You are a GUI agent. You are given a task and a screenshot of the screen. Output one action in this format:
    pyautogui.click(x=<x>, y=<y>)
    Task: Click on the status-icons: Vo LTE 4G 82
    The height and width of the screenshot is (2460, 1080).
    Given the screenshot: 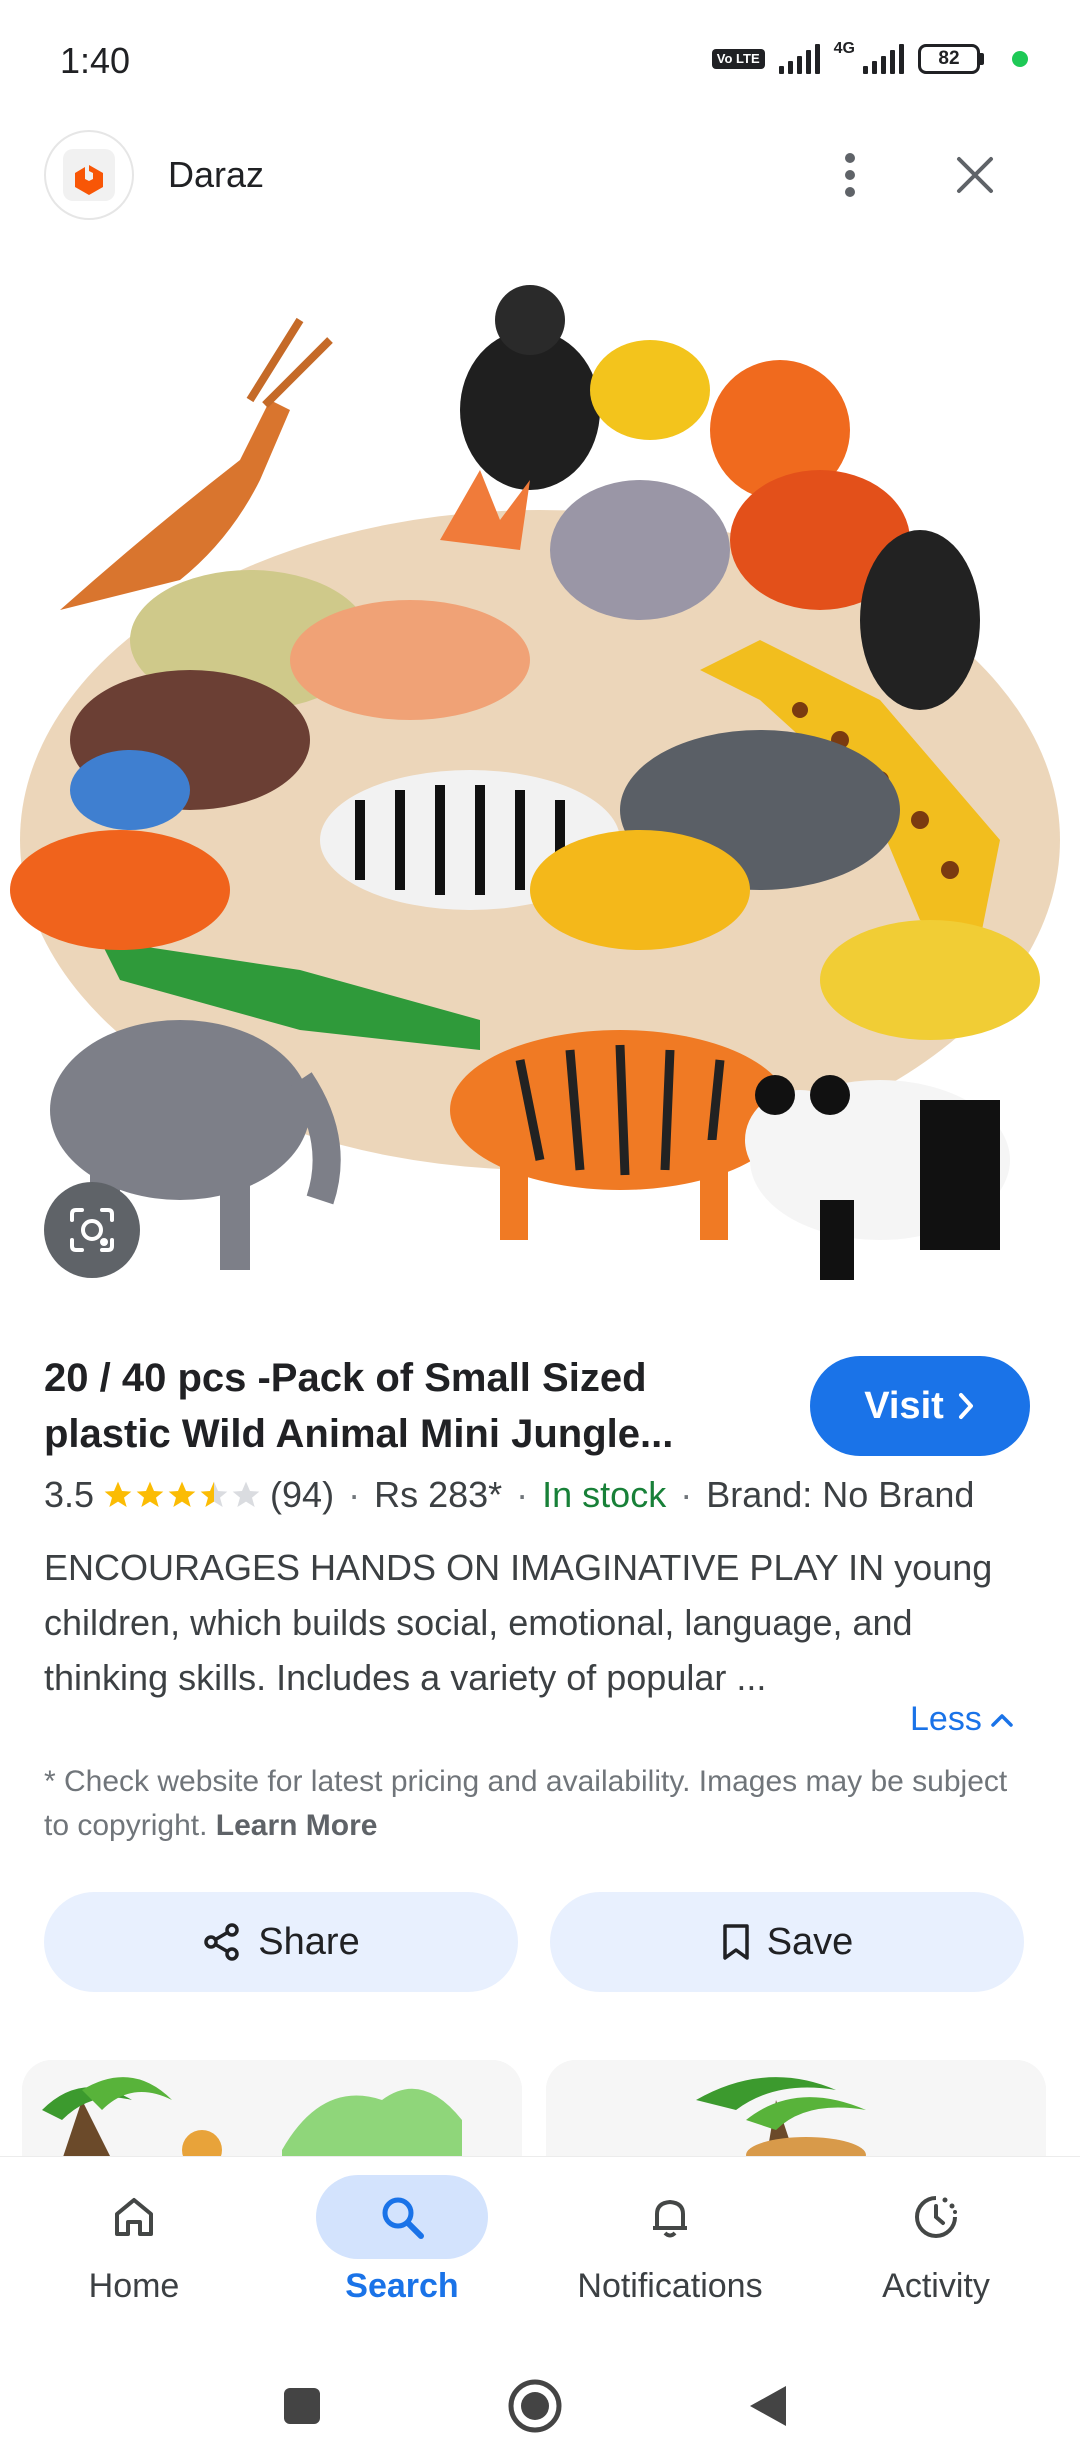 What is the action you would take?
    pyautogui.click(x=869, y=57)
    